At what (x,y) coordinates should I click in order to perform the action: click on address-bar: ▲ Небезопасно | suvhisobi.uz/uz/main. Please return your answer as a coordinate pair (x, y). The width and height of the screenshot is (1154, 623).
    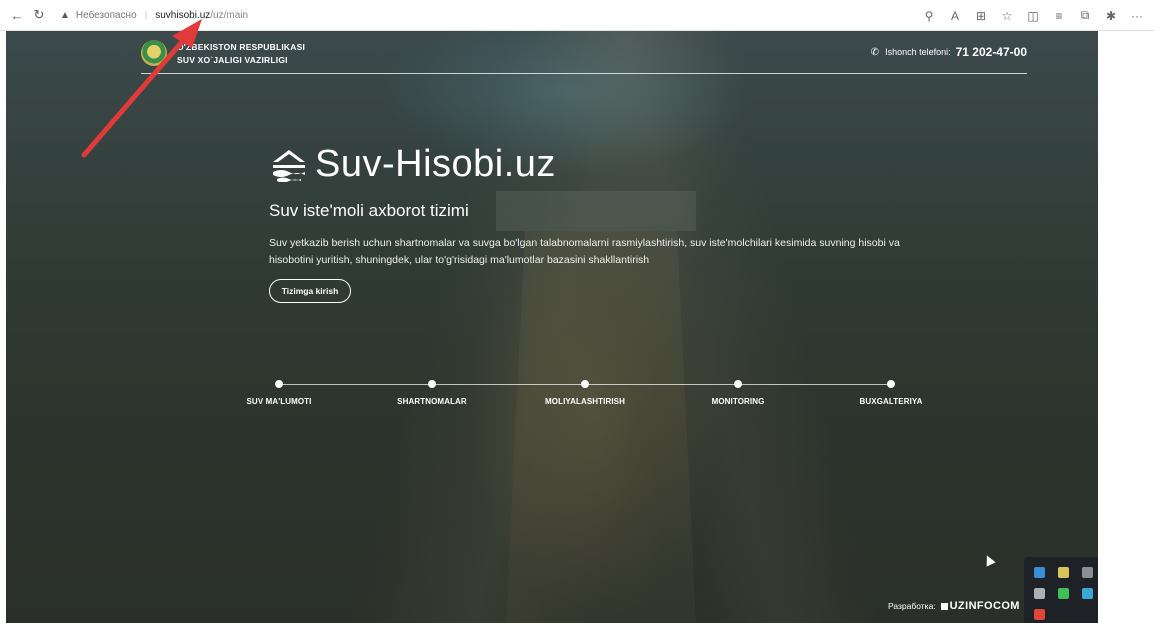
    Looking at the image, I should click on (500, 15).